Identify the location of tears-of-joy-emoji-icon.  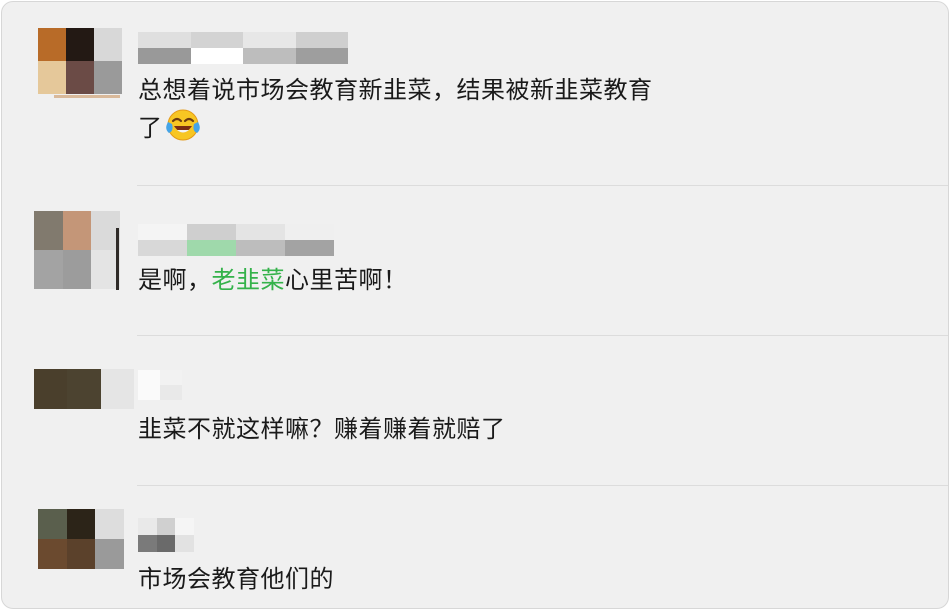
(182, 125).